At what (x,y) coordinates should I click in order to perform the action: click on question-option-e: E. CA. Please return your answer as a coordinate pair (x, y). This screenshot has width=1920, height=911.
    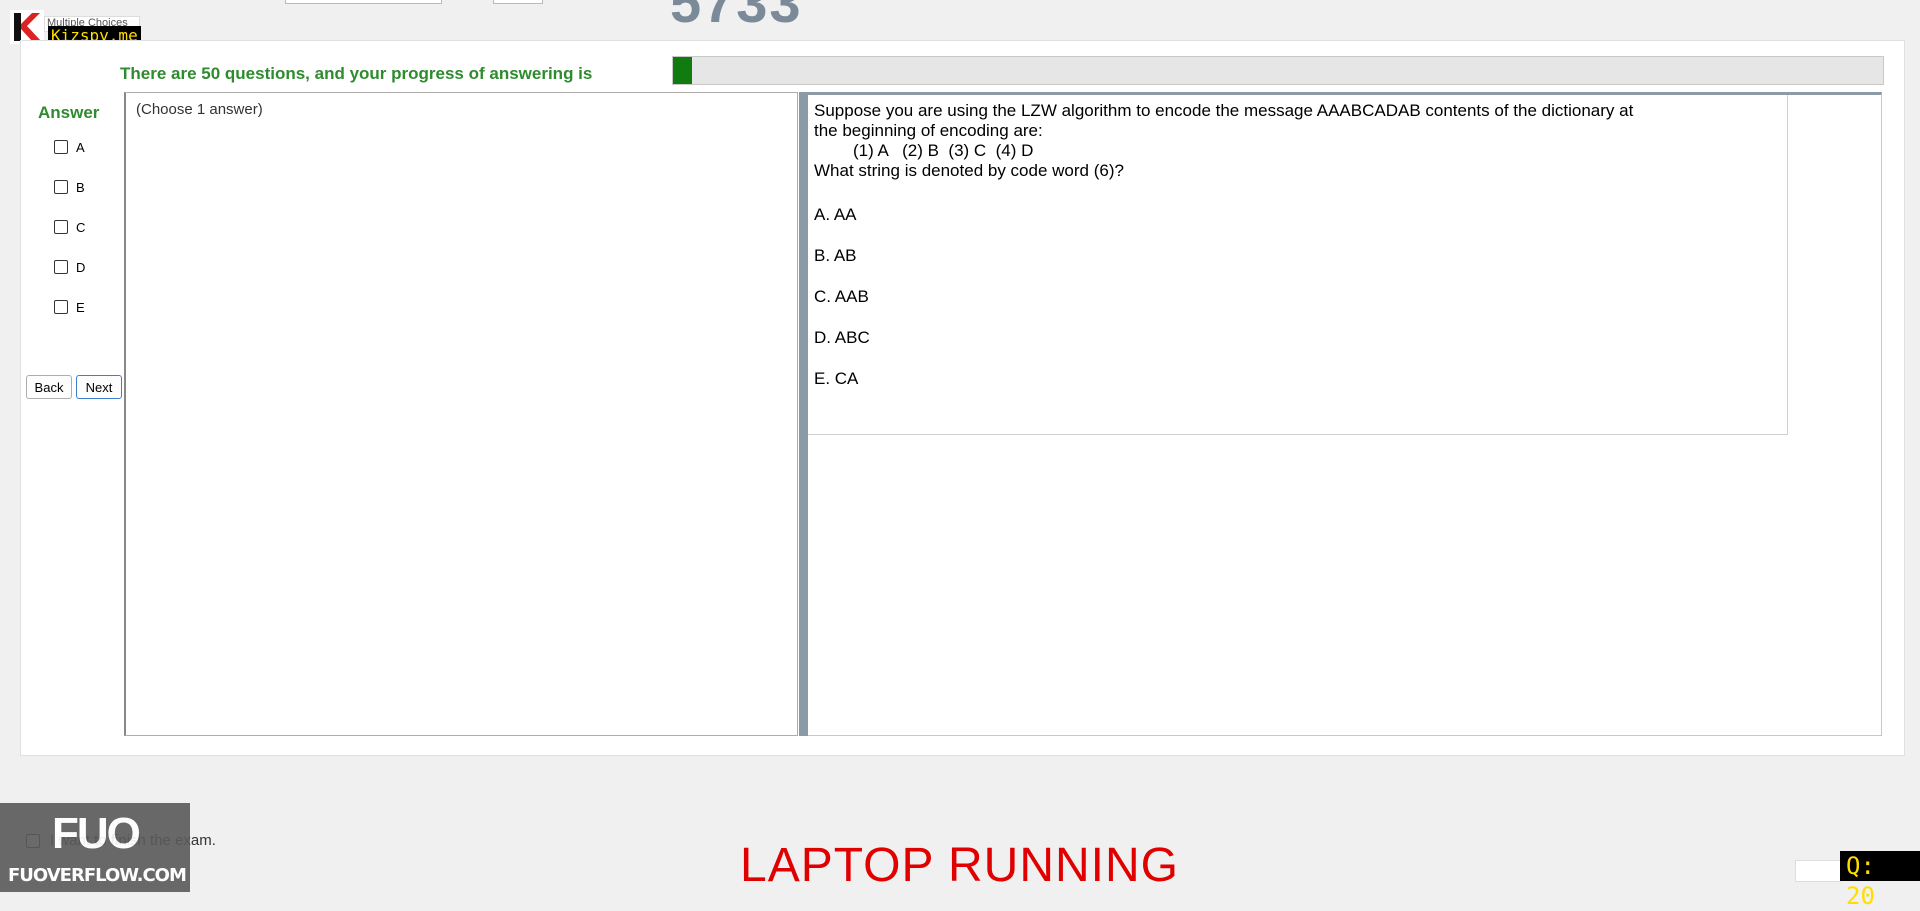
    Looking at the image, I should click on (836, 378).